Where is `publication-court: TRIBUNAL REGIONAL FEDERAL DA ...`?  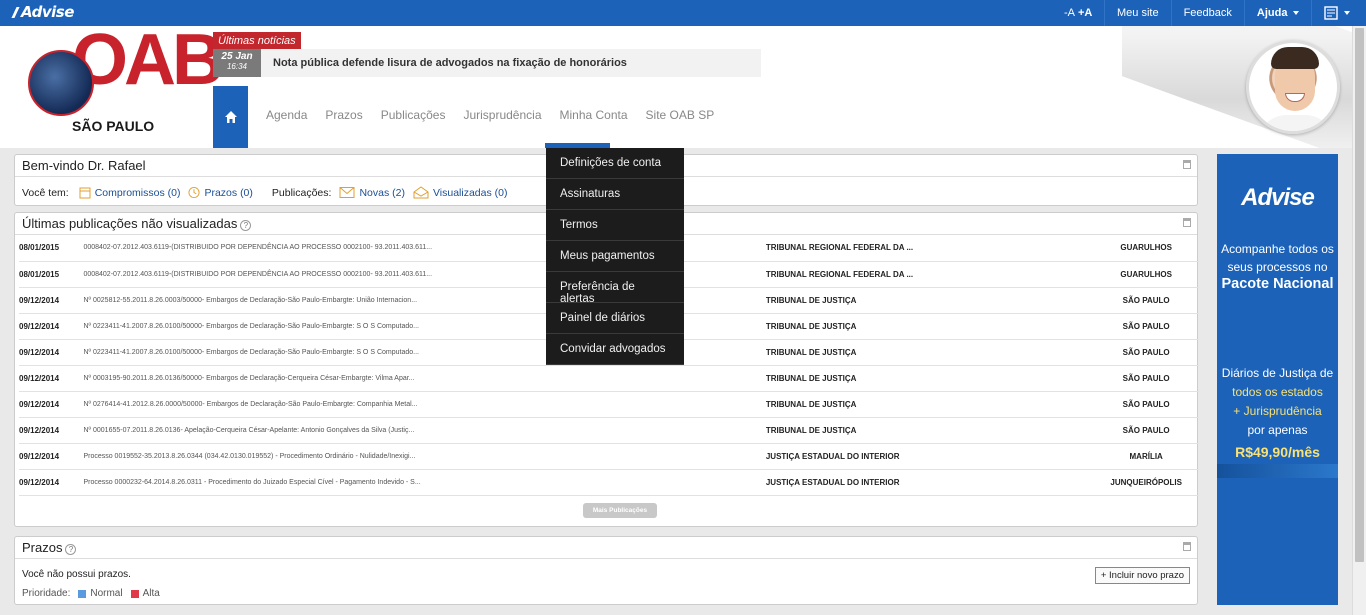 publication-court: TRIBUNAL REGIONAL FEDERAL DA ... is located at coordinates (929, 248).